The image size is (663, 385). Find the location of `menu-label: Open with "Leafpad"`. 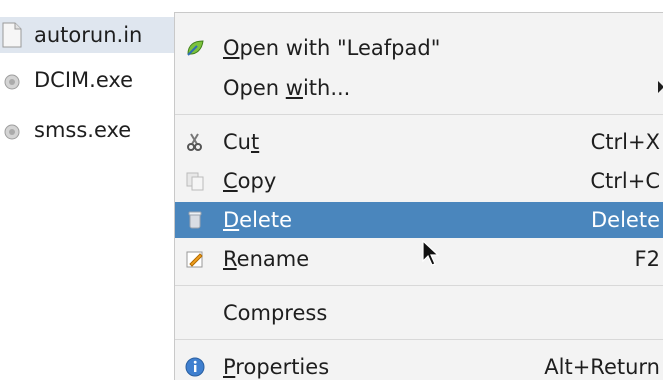

menu-label: Open with "Leafpad" is located at coordinates (332, 48).